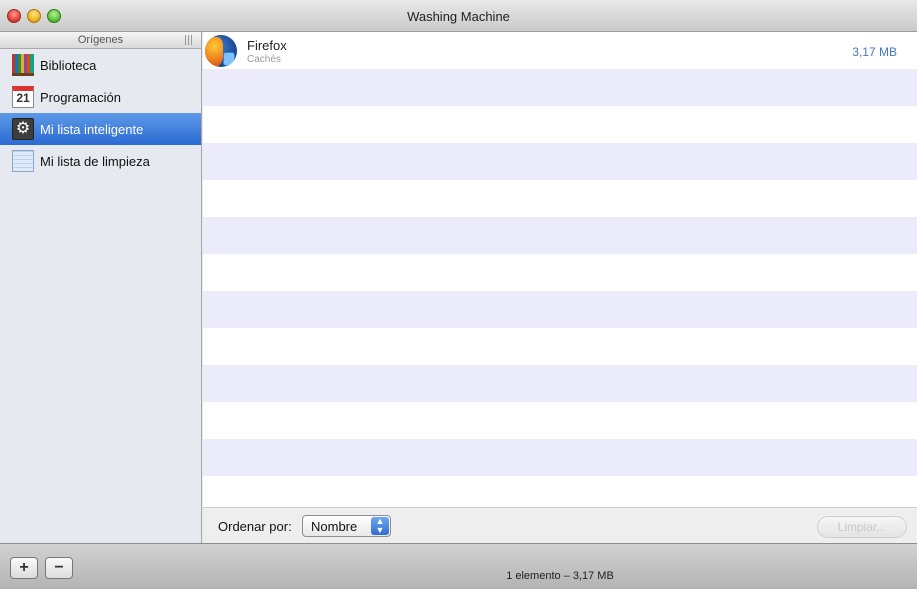 The width and height of the screenshot is (917, 589). I want to click on sidebar-item-label: Mi lista de limpieza, so click(95, 161).